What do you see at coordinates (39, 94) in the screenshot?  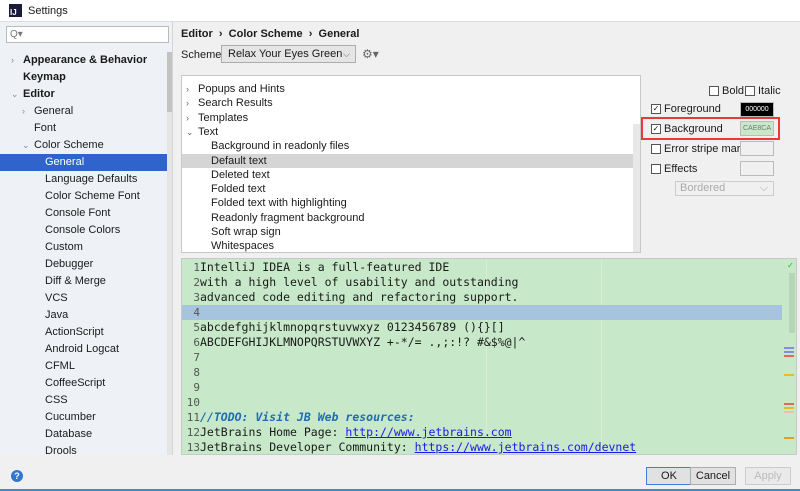 I see `sidebar-item-label: Editor` at bounding box center [39, 94].